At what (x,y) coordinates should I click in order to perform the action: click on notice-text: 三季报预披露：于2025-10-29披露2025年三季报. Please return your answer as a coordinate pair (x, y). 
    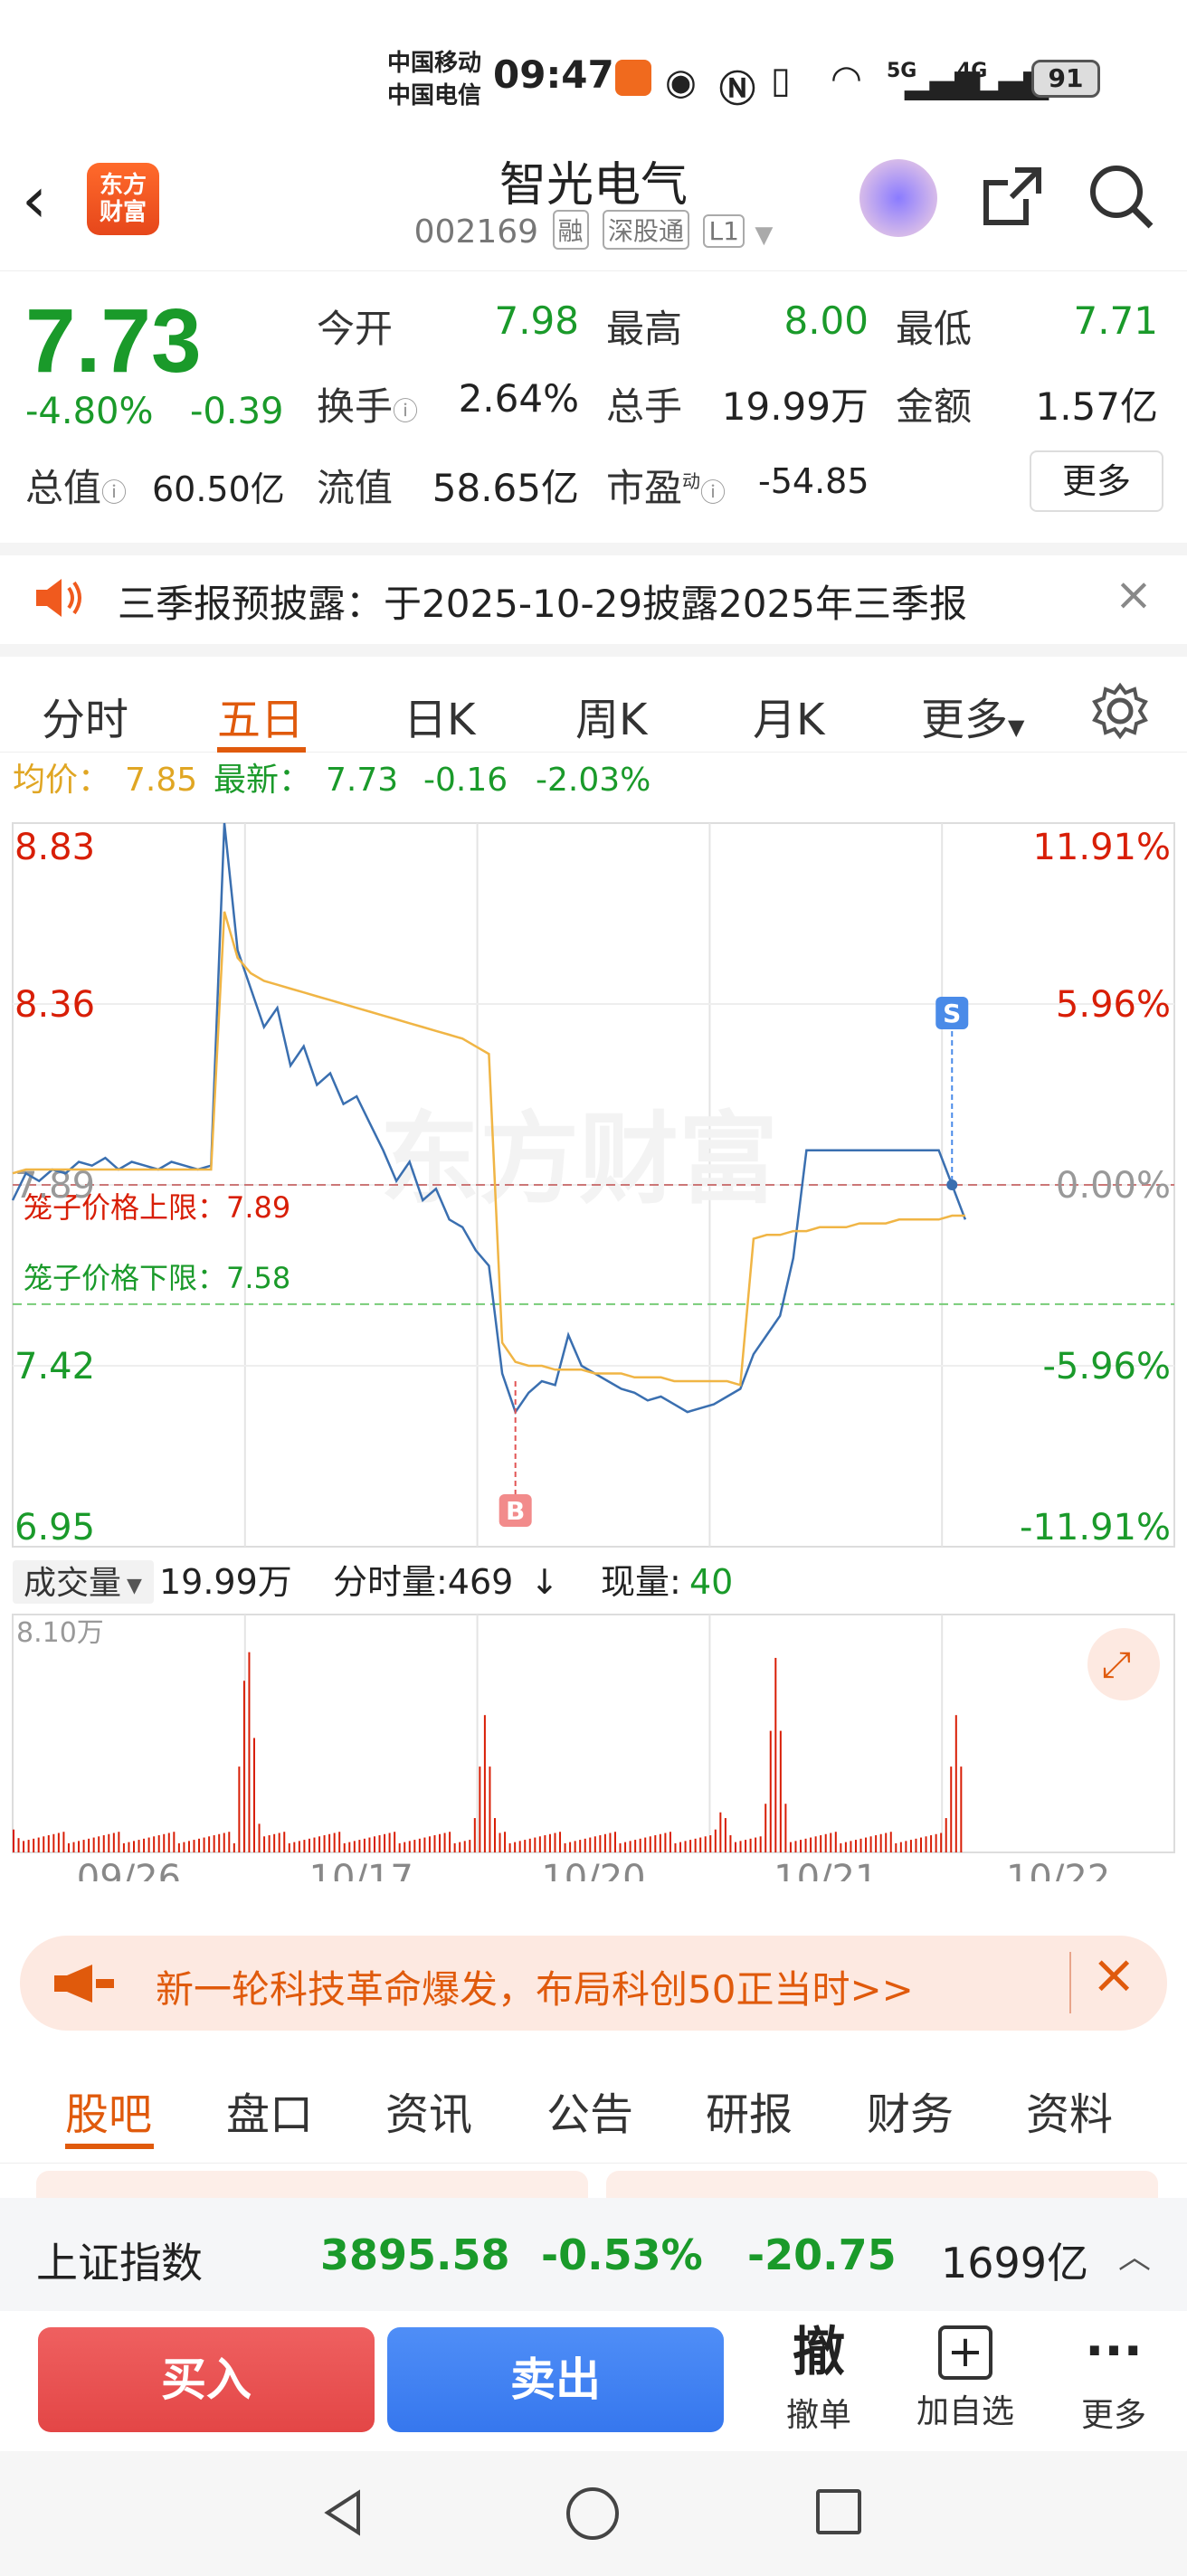
    Looking at the image, I should click on (542, 604).